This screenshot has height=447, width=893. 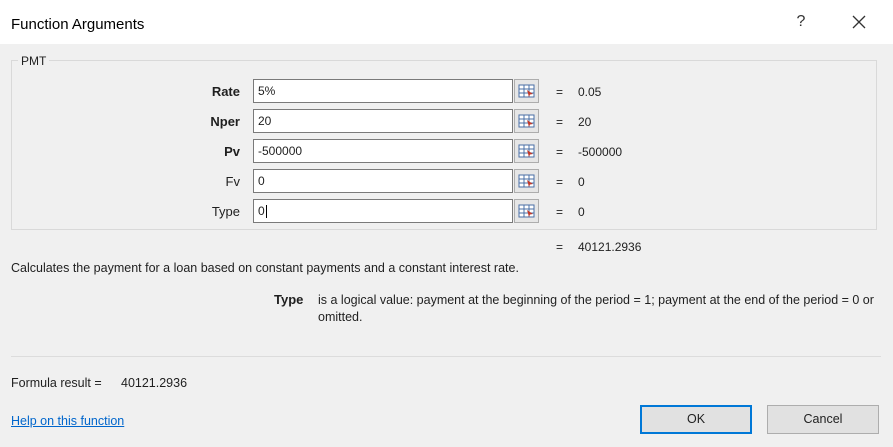 I want to click on type-evaluated: 0, so click(x=581, y=212).